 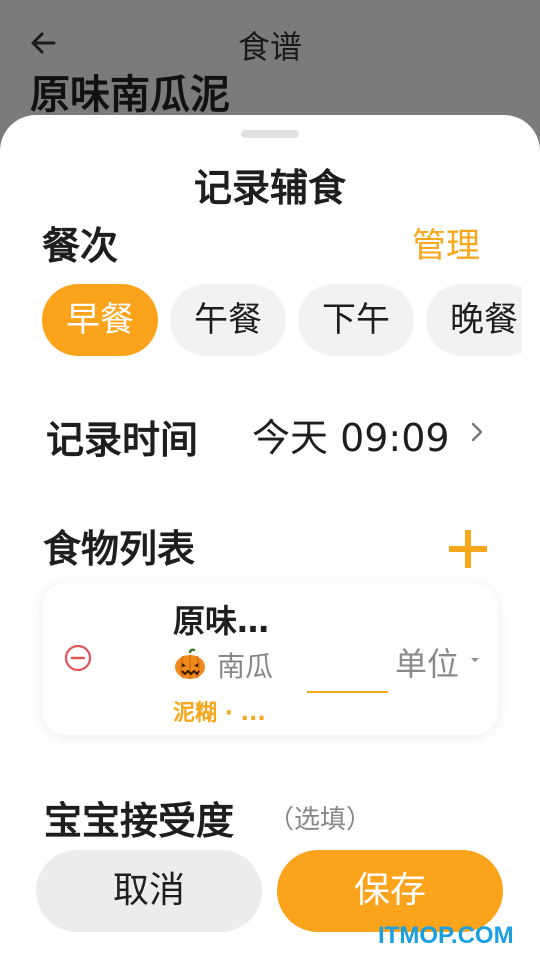 What do you see at coordinates (130, 95) in the screenshot?
I see `recipe-title: 原味南瓜泥` at bounding box center [130, 95].